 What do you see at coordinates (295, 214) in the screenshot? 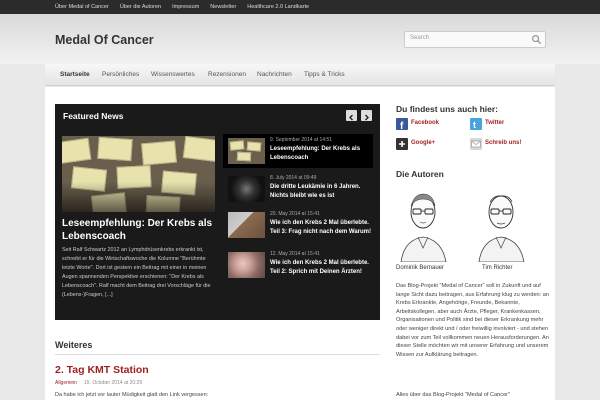
I see `featured-item-date: 20. May 2014 at 15:41` at bounding box center [295, 214].